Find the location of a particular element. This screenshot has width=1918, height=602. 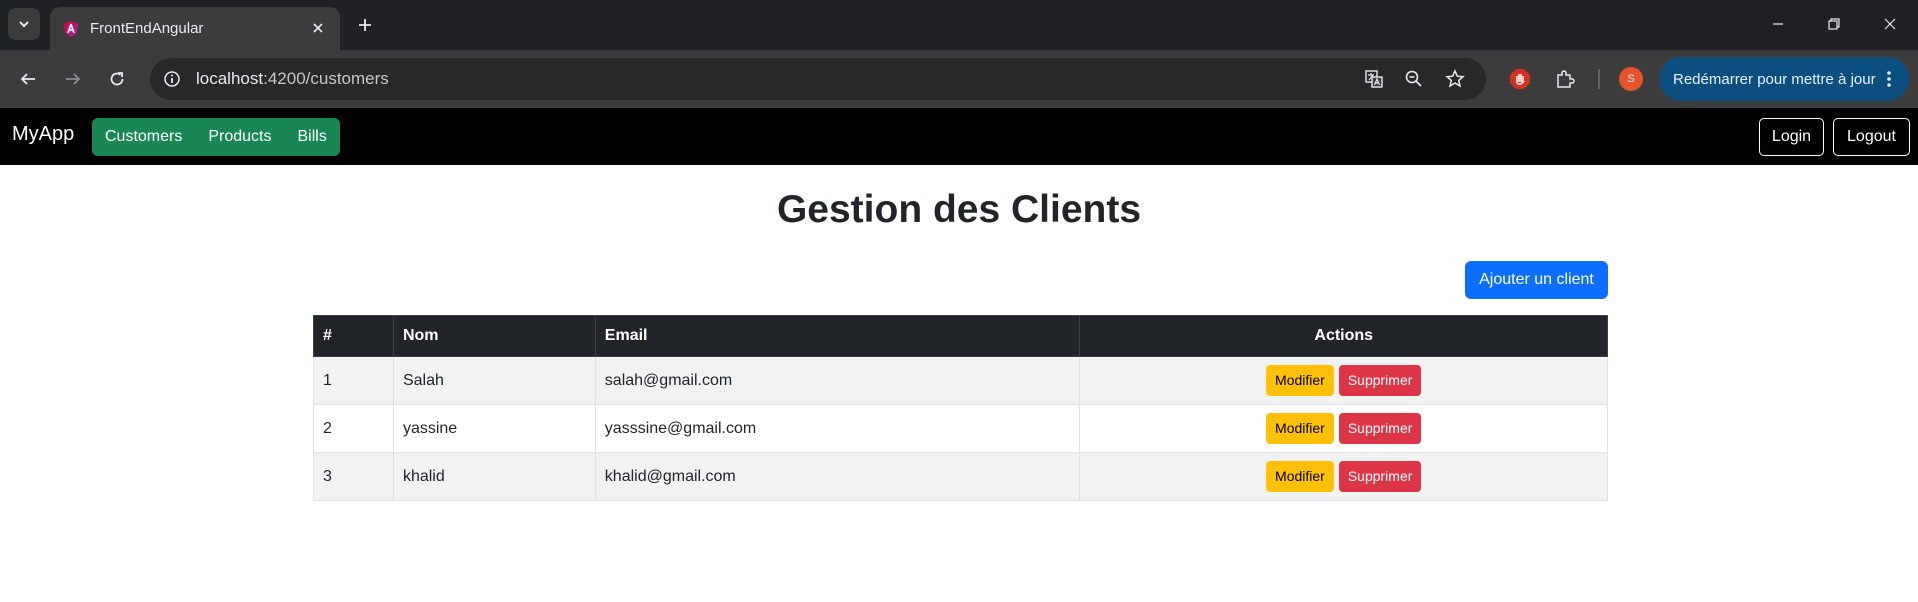

arrow-left-icon is located at coordinates (27, 79).